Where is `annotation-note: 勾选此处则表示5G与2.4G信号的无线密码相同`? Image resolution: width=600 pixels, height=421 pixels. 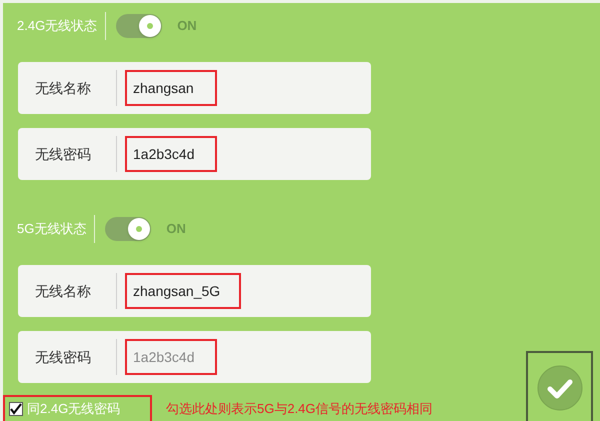
annotation-note: 勾选此处则表示5G与2.4G信号的无线密码相同 is located at coordinates (299, 409).